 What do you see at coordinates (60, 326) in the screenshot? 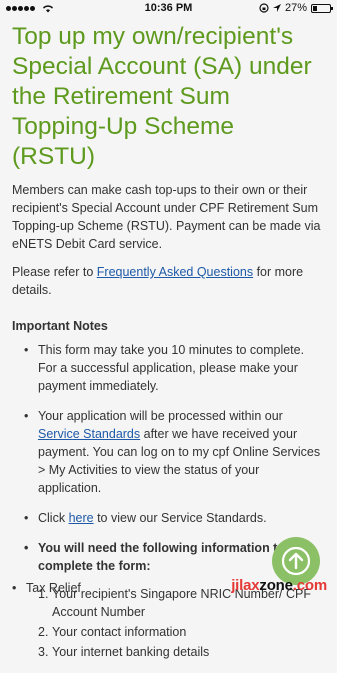
I see `important-notes-heading: Important Notes` at bounding box center [60, 326].